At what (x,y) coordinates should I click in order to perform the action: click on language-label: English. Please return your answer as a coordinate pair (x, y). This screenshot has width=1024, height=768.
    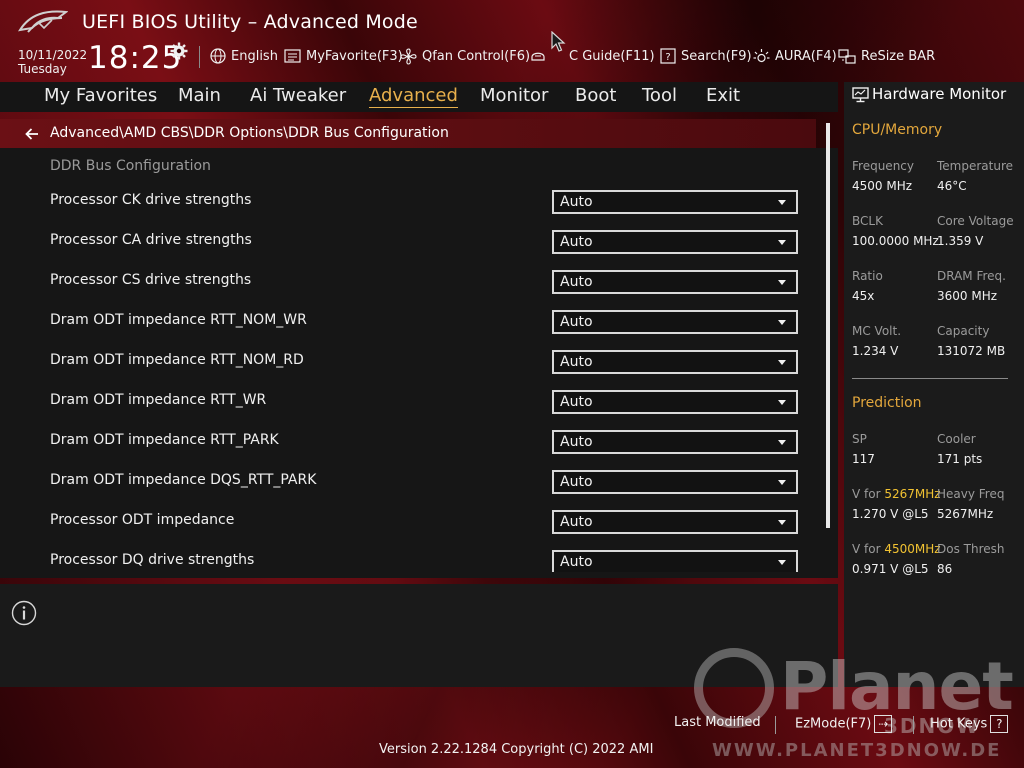
    Looking at the image, I should click on (254, 56).